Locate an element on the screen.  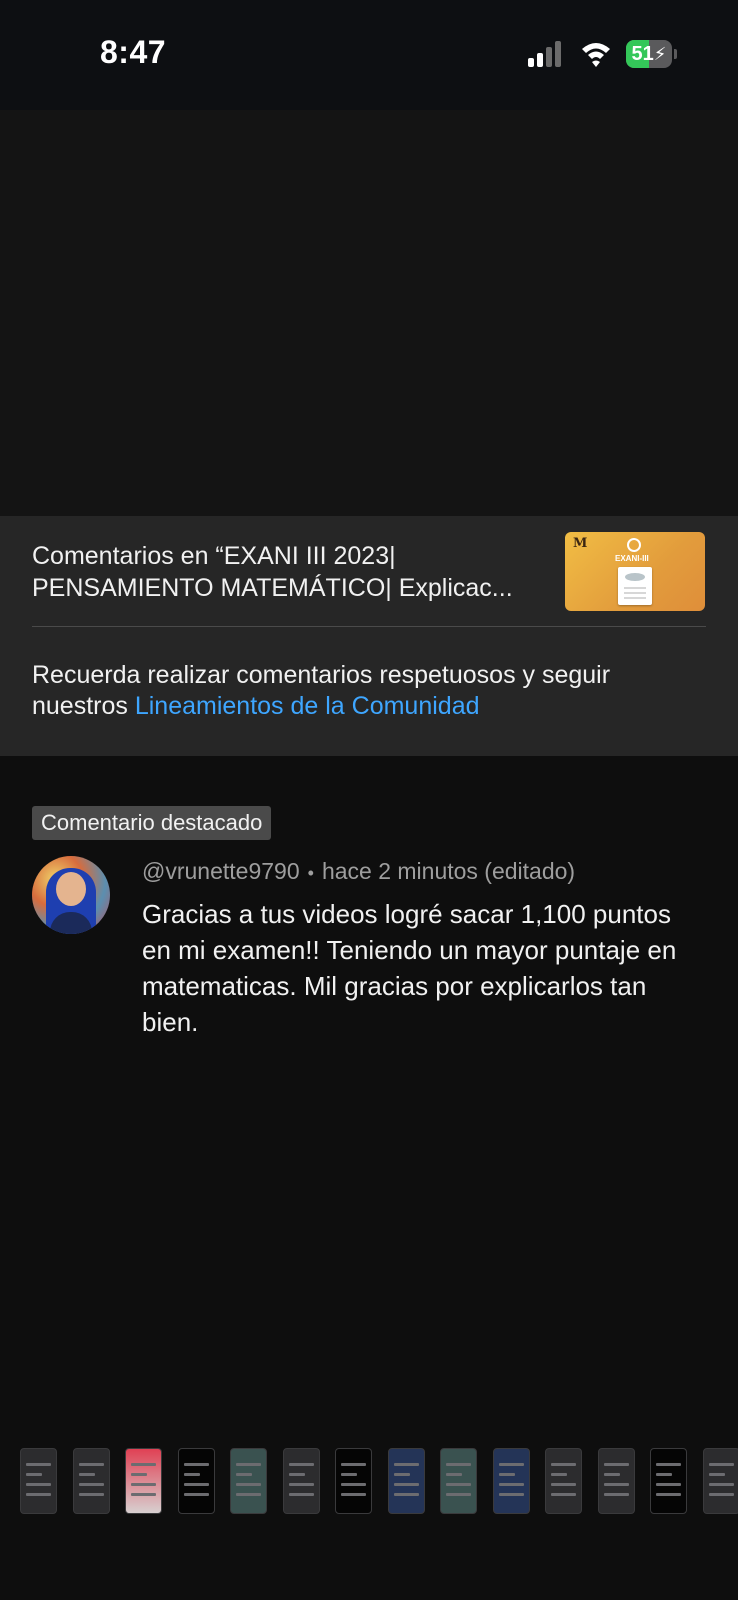
battery-icon: 51⚡ is located at coordinates (651, 54).